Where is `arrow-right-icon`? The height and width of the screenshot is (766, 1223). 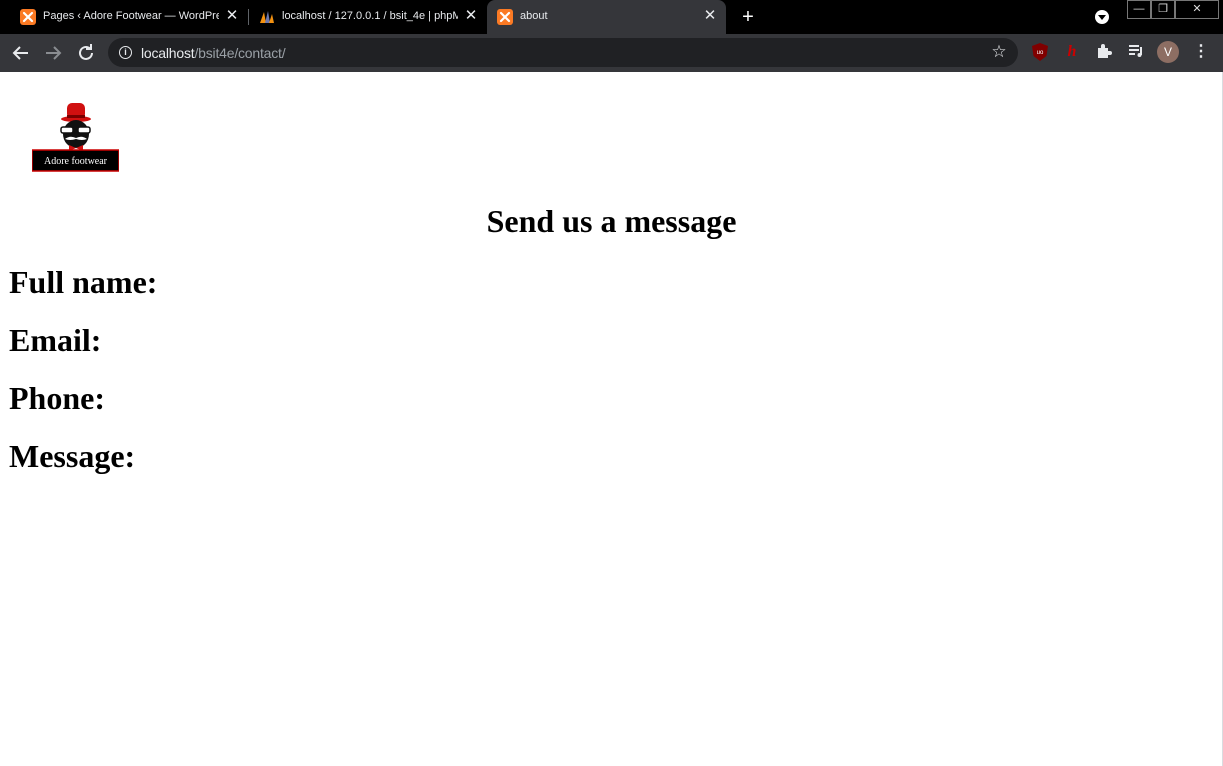 arrow-right-icon is located at coordinates (54, 53).